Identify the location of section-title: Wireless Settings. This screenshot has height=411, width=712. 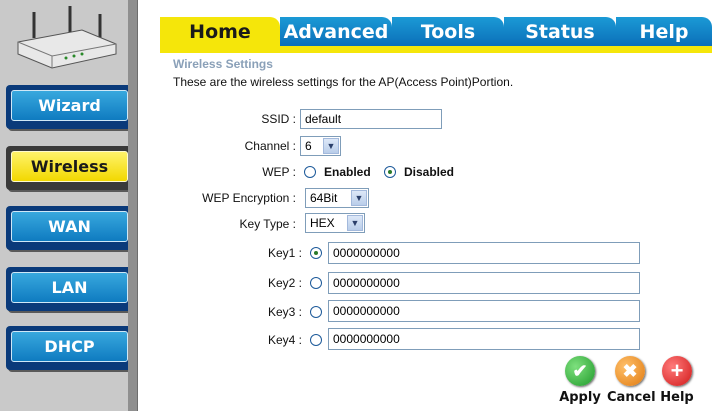
(223, 64).